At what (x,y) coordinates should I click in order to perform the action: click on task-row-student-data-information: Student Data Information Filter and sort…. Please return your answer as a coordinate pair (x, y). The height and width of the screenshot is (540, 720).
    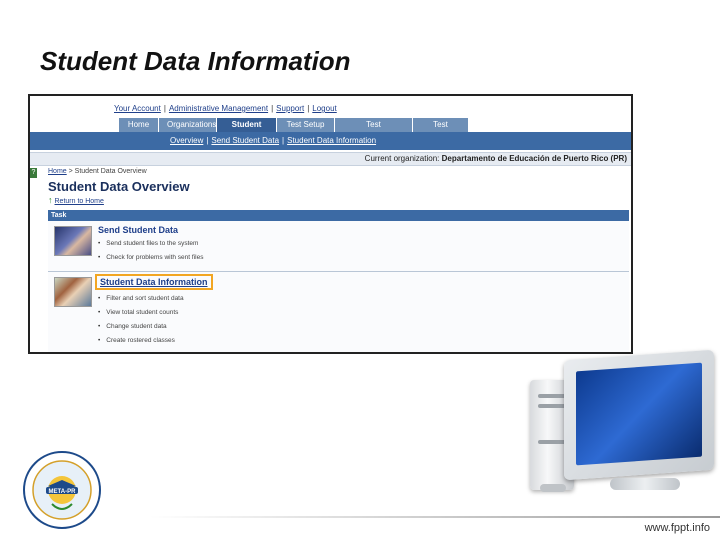
    Looking at the image, I should click on (338, 312).